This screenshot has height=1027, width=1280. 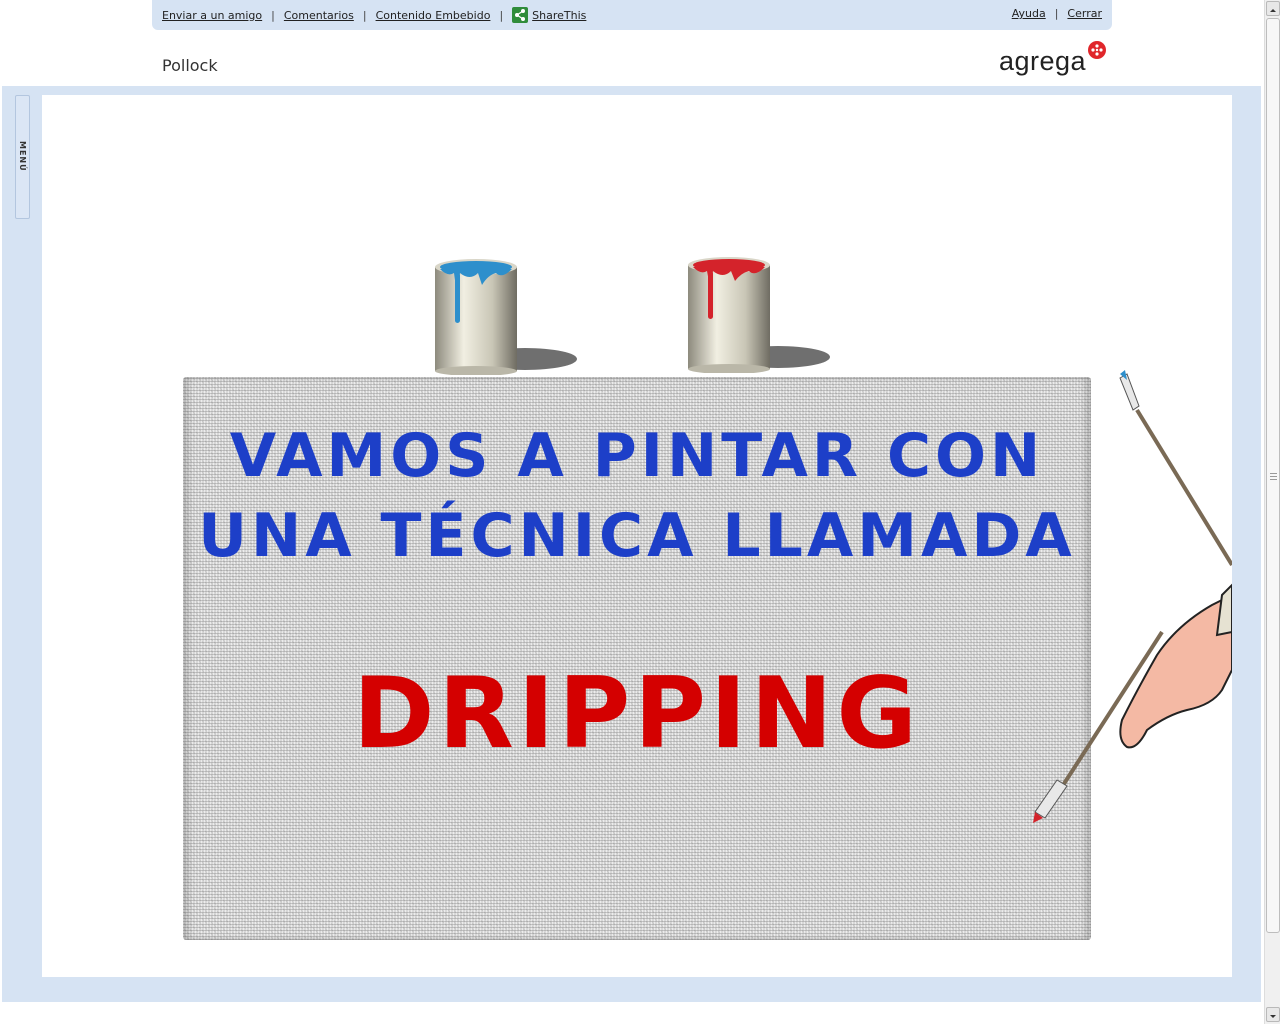 What do you see at coordinates (1029, 13) in the screenshot?
I see `help-link: Ayuda` at bounding box center [1029, 13].